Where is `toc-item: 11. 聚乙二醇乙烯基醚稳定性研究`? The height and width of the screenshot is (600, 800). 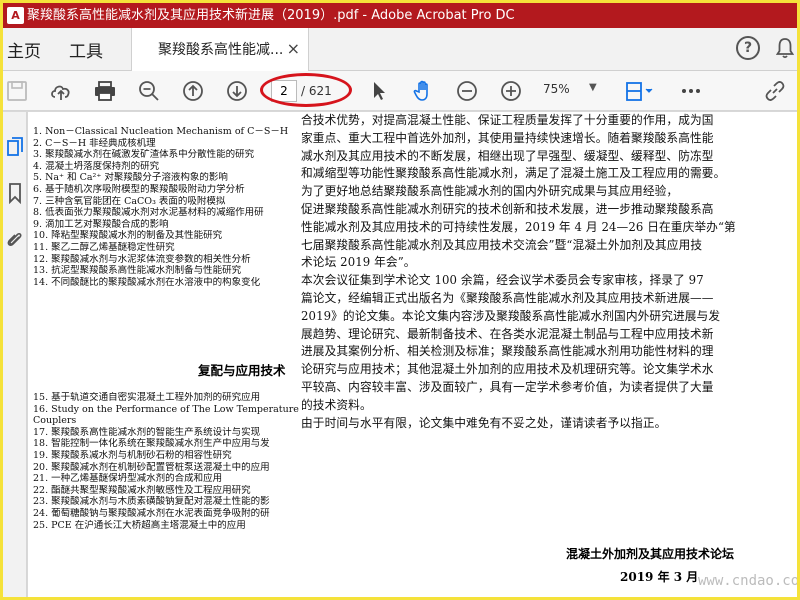
toc-item: 11. 聚乙二醇乙烯基醚稳定性研究 is located at coordinates (167, 248).